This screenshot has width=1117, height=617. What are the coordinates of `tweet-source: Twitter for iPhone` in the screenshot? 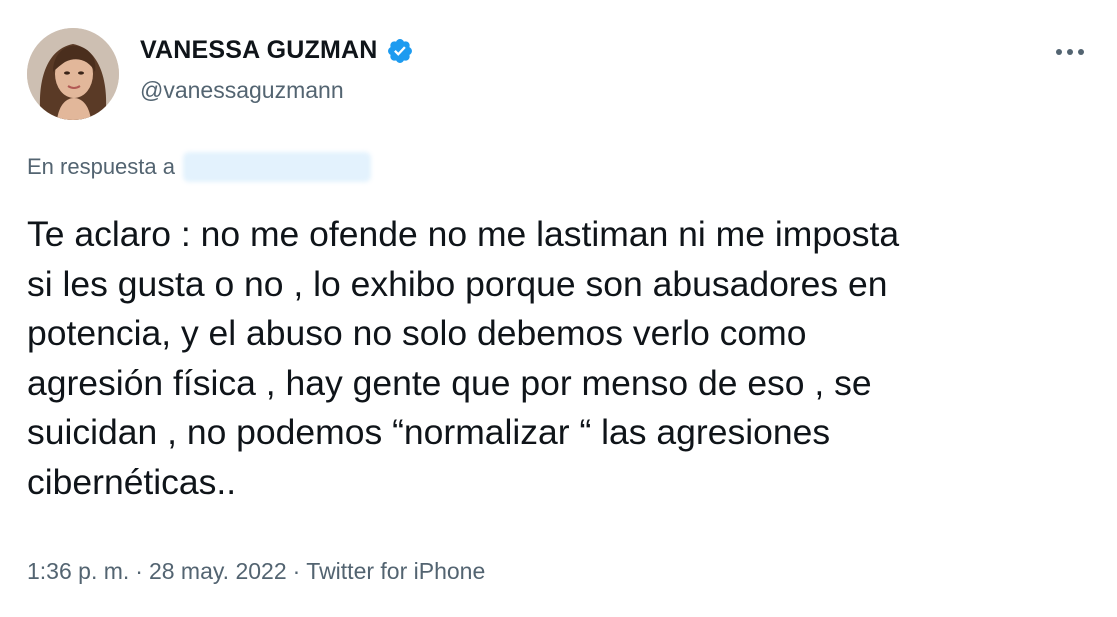 It's located at (395, 571).